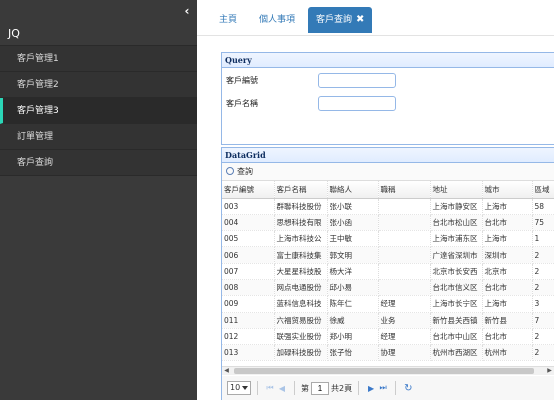 The height and width of the screenshot is (400, 554). What do you see at coordinates (456, 206) in the screenshot?
I see `table-cell: 上海市静安区` at bounding box center [456, 206].